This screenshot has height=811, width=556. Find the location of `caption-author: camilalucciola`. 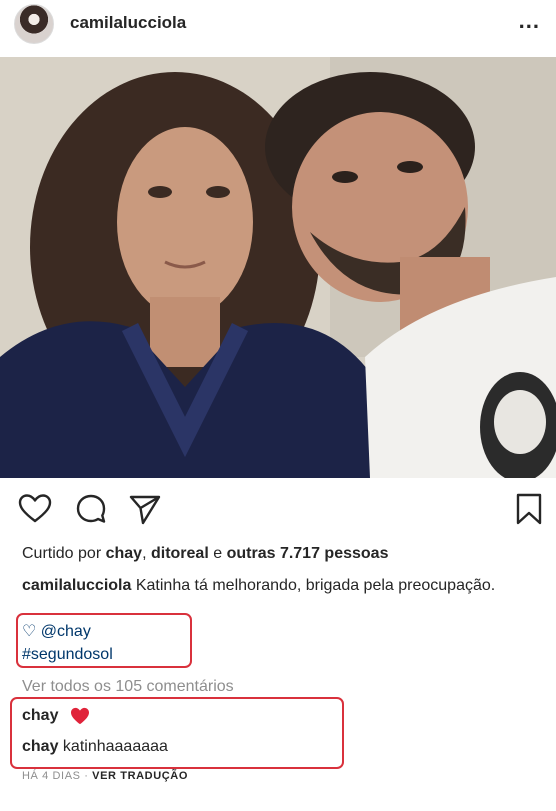

caption-author: camilalucciola is located at coordinates (76, 585).